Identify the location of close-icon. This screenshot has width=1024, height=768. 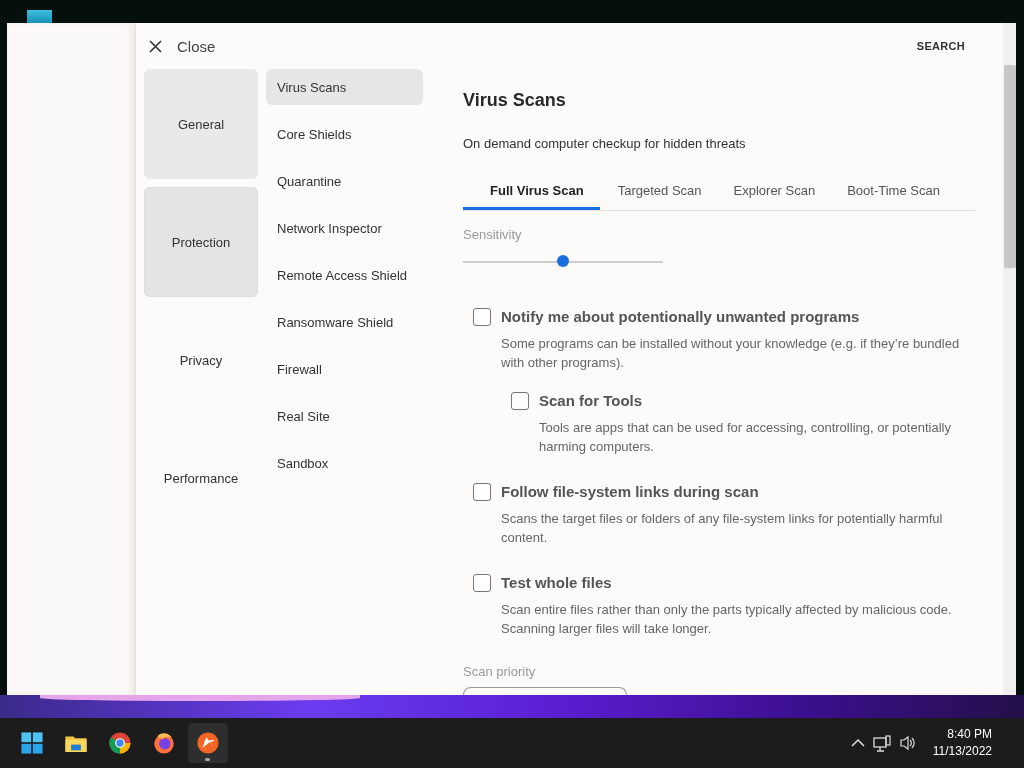
(155, 46).